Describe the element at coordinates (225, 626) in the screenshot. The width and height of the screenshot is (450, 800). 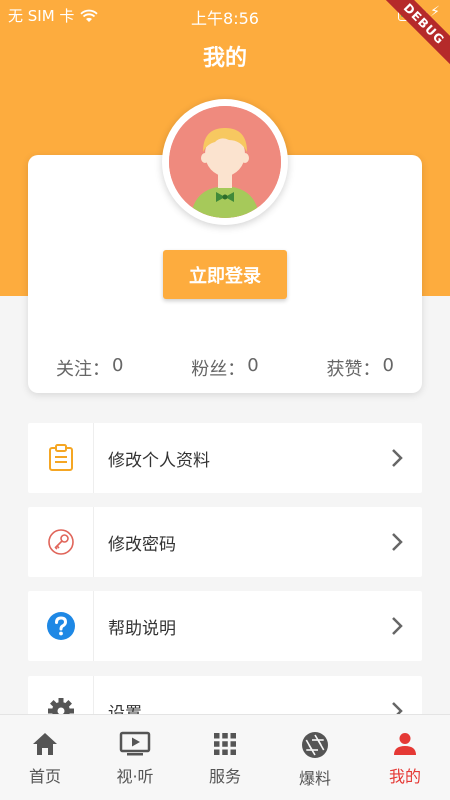
I see `menu-item-help: 帮助说明` at that location.